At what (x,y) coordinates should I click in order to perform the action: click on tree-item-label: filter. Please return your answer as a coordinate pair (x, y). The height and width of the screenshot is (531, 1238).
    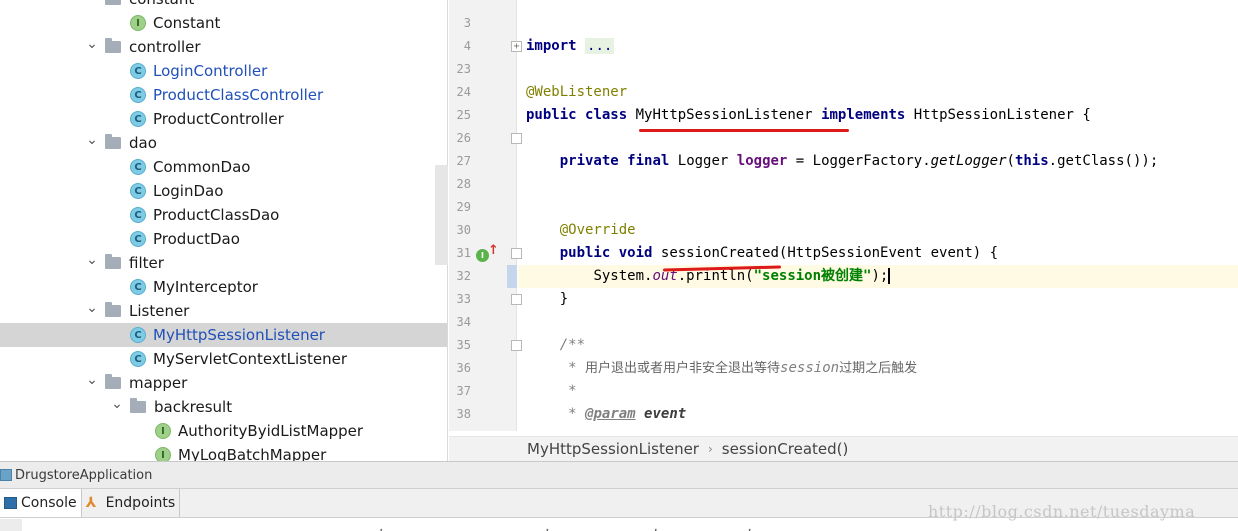
    Looking at the image, I should click on (146, 263).